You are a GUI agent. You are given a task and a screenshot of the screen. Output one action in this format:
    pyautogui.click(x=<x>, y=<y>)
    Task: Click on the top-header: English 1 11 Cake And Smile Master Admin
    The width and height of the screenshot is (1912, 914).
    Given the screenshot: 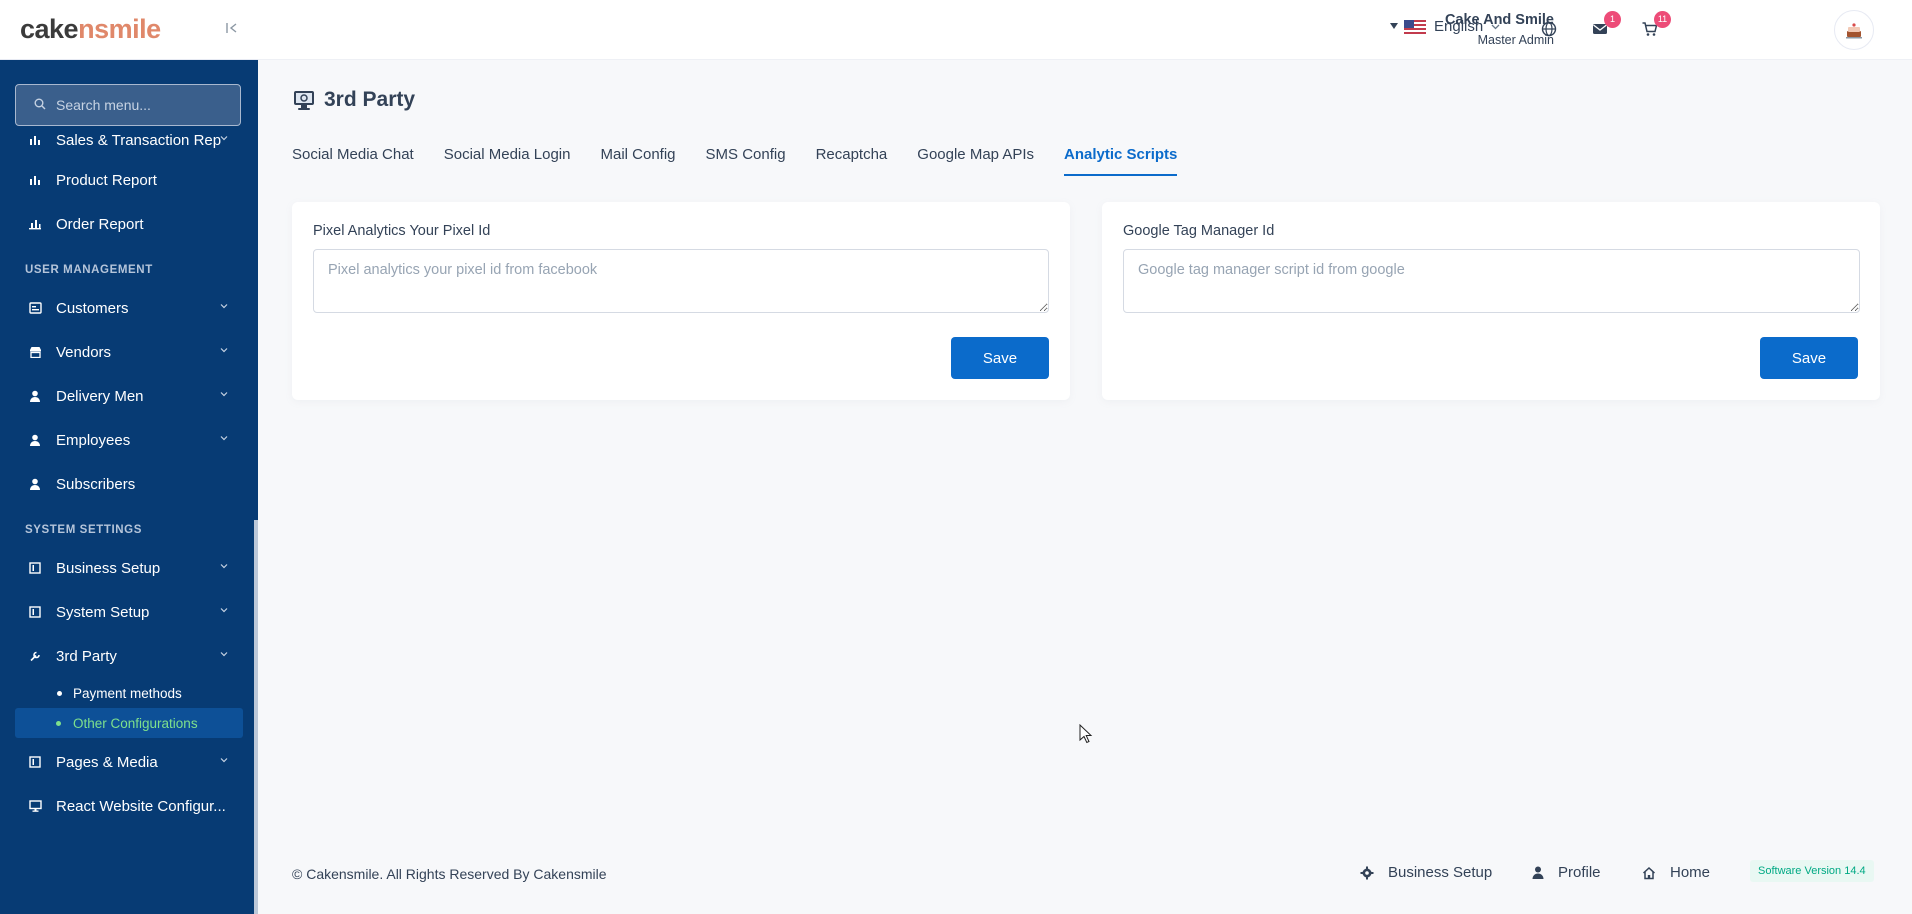 What is the action you would take?
    pyautogui.click(x=1085, y=30)
    